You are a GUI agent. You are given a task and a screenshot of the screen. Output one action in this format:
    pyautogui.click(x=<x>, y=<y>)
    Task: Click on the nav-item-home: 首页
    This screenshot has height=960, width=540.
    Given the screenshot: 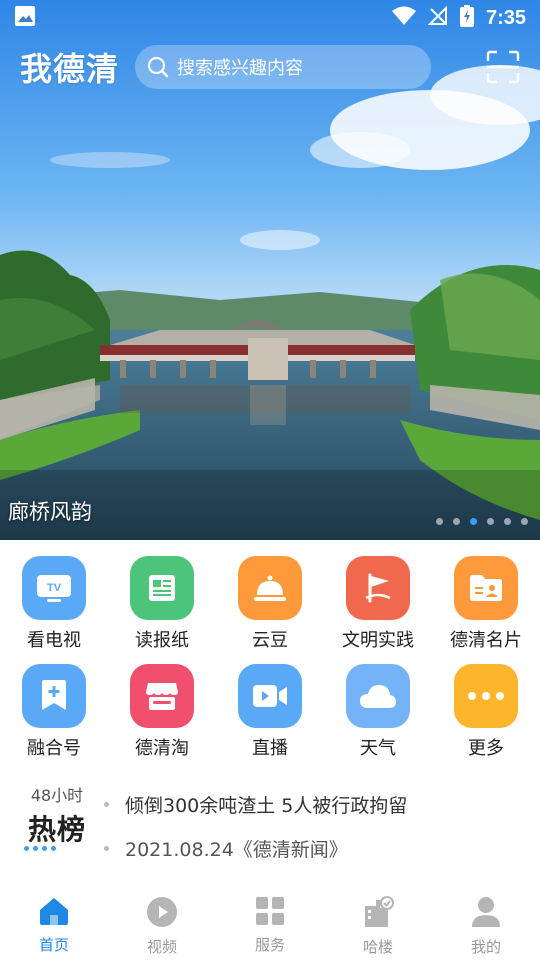 What is the action you would take?
    pyautogui.click(x=54, y=920)
    